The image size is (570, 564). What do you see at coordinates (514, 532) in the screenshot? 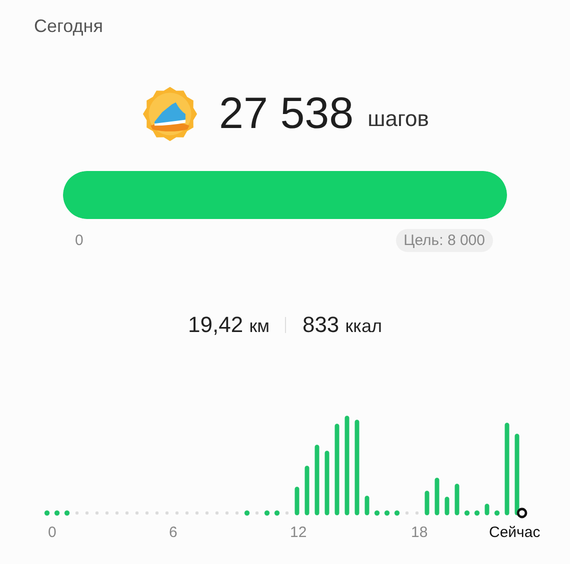
I see `now-label: Сейчас` at bounding box center [514, 532].